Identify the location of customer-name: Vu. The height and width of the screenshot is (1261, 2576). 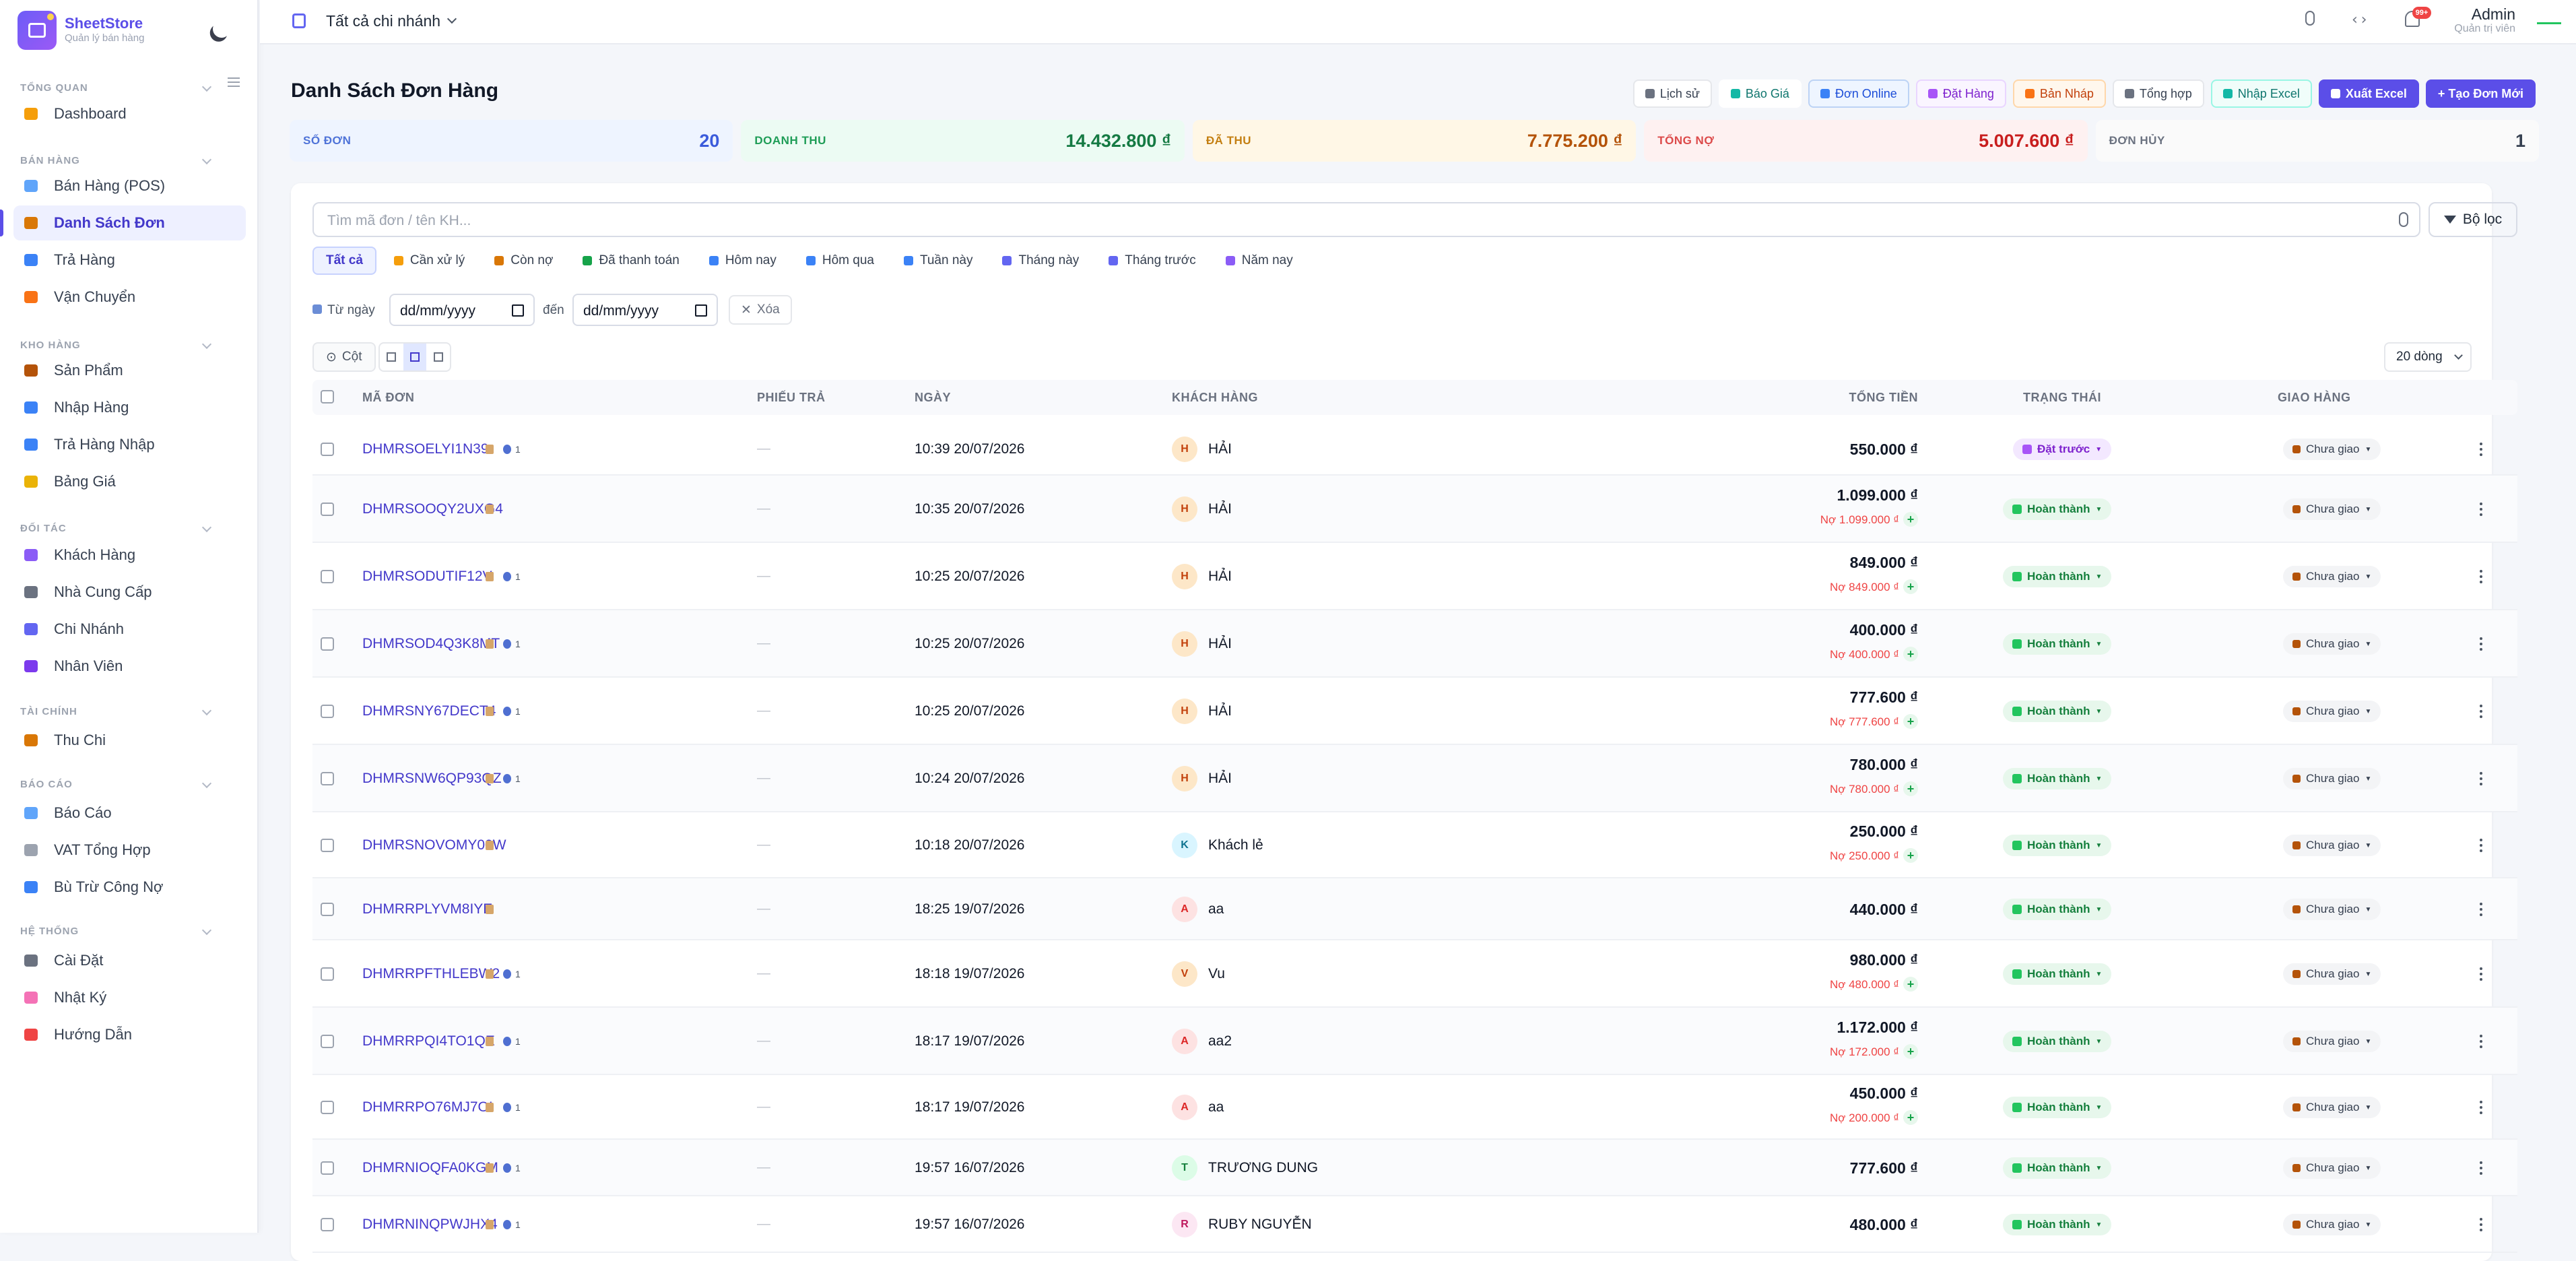
(1216, 974).